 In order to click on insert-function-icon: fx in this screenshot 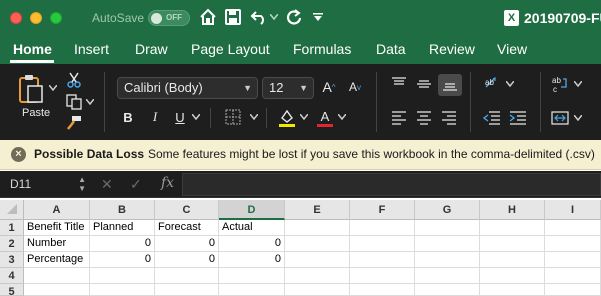, I will do `click(167, 183)`.